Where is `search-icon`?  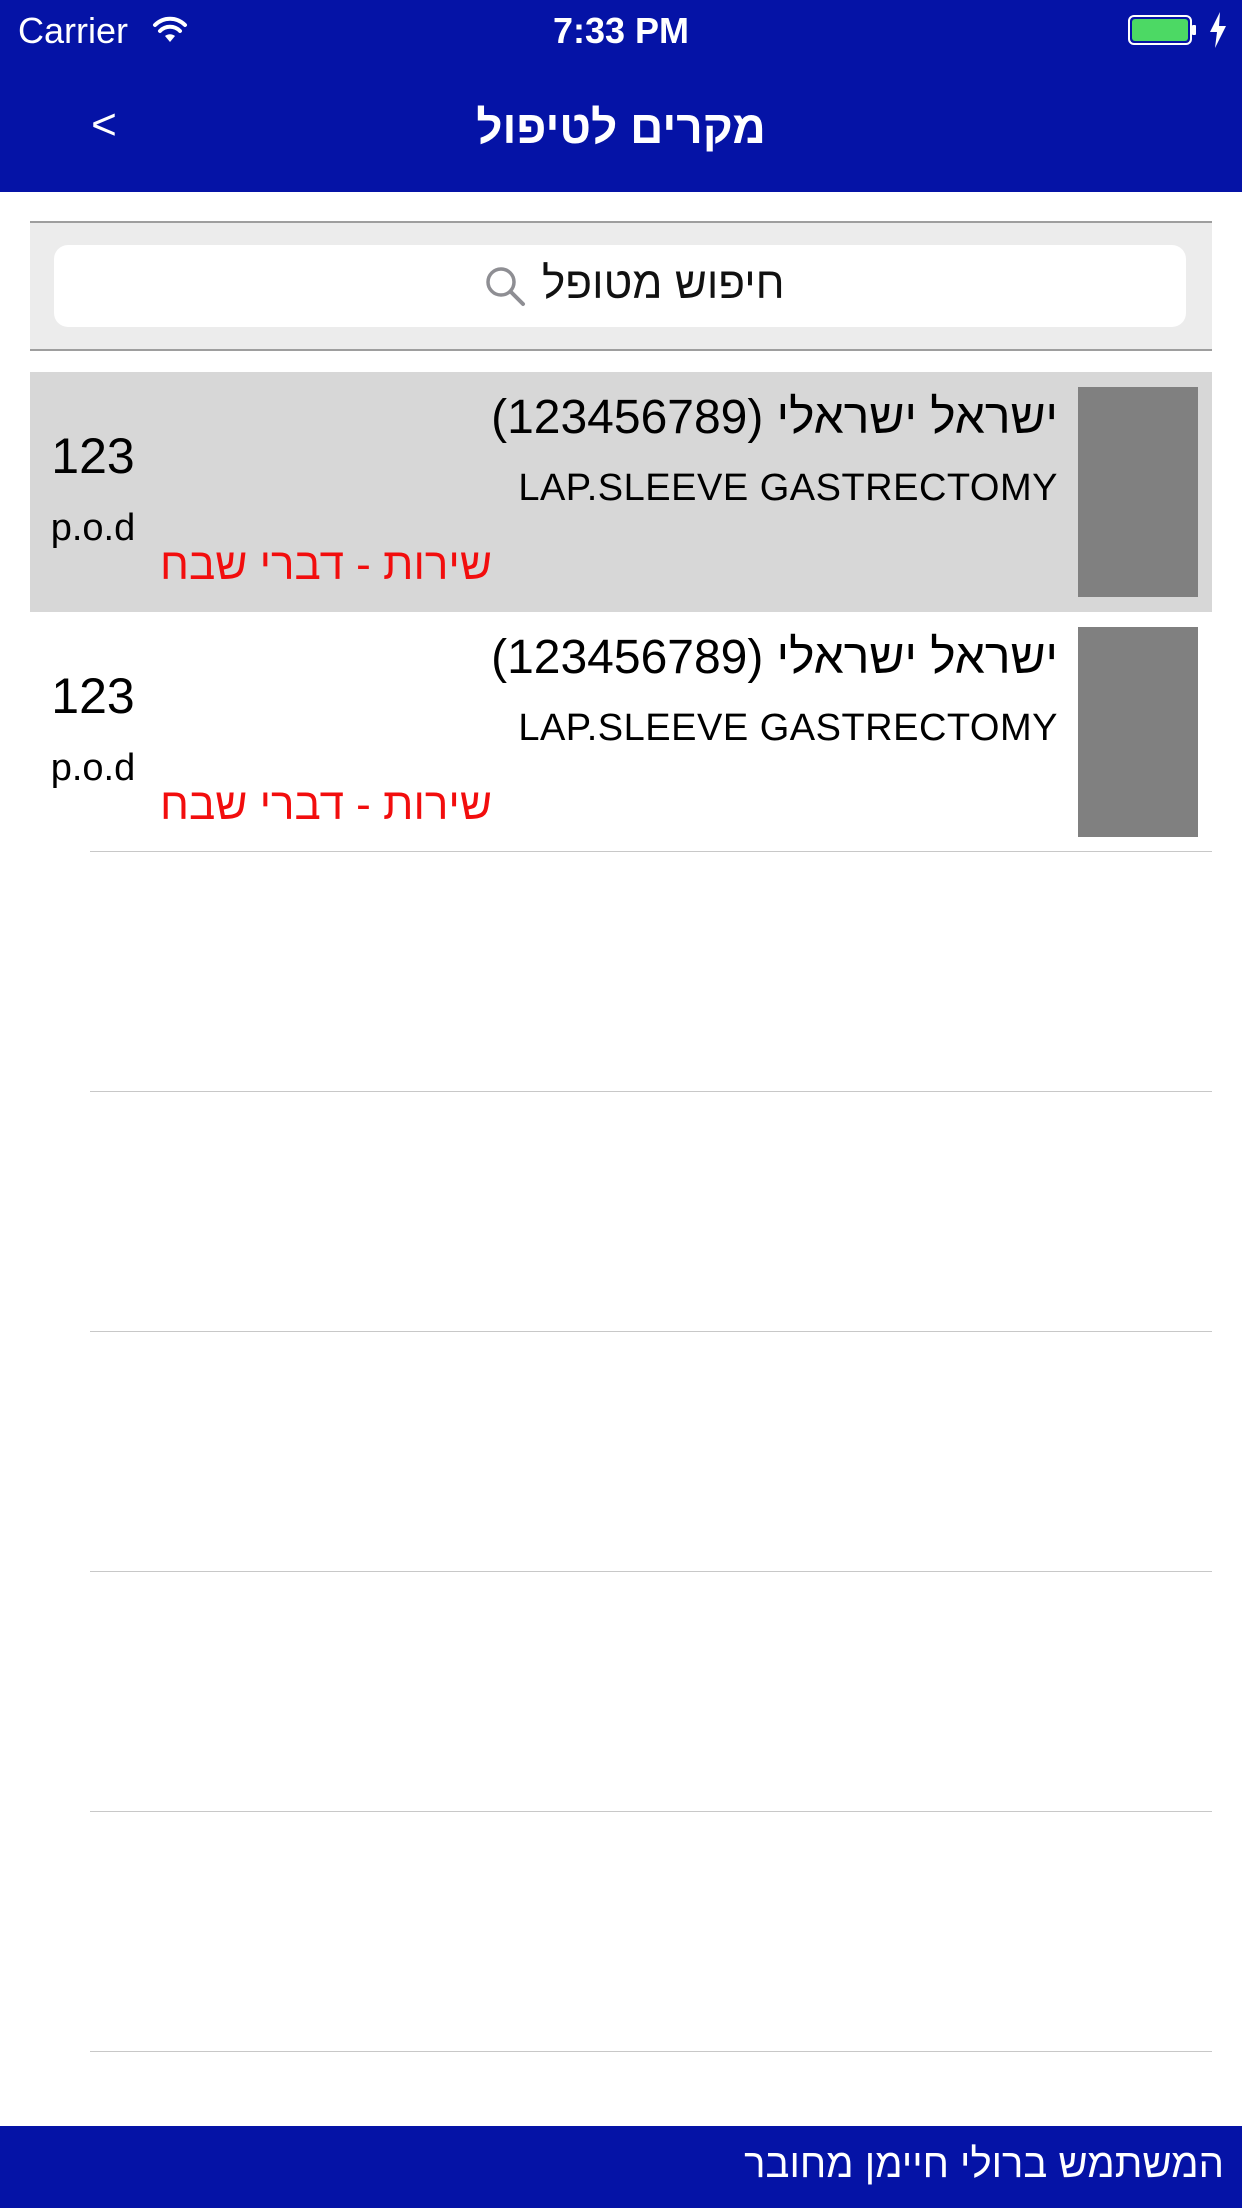 search-icon is located at coordinates (505, 286).